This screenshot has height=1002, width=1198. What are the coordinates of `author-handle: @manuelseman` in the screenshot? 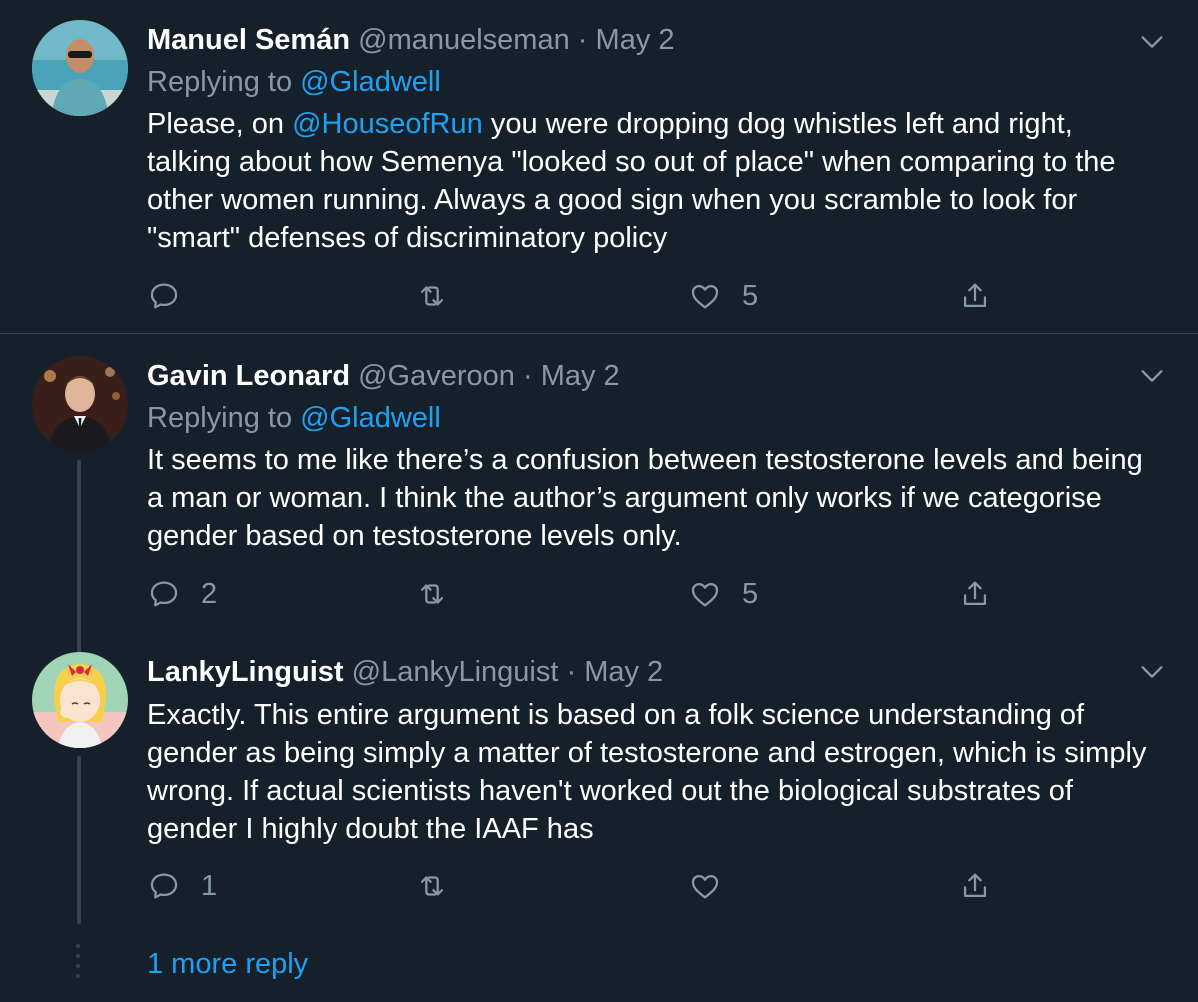 It's located at (464, 40).